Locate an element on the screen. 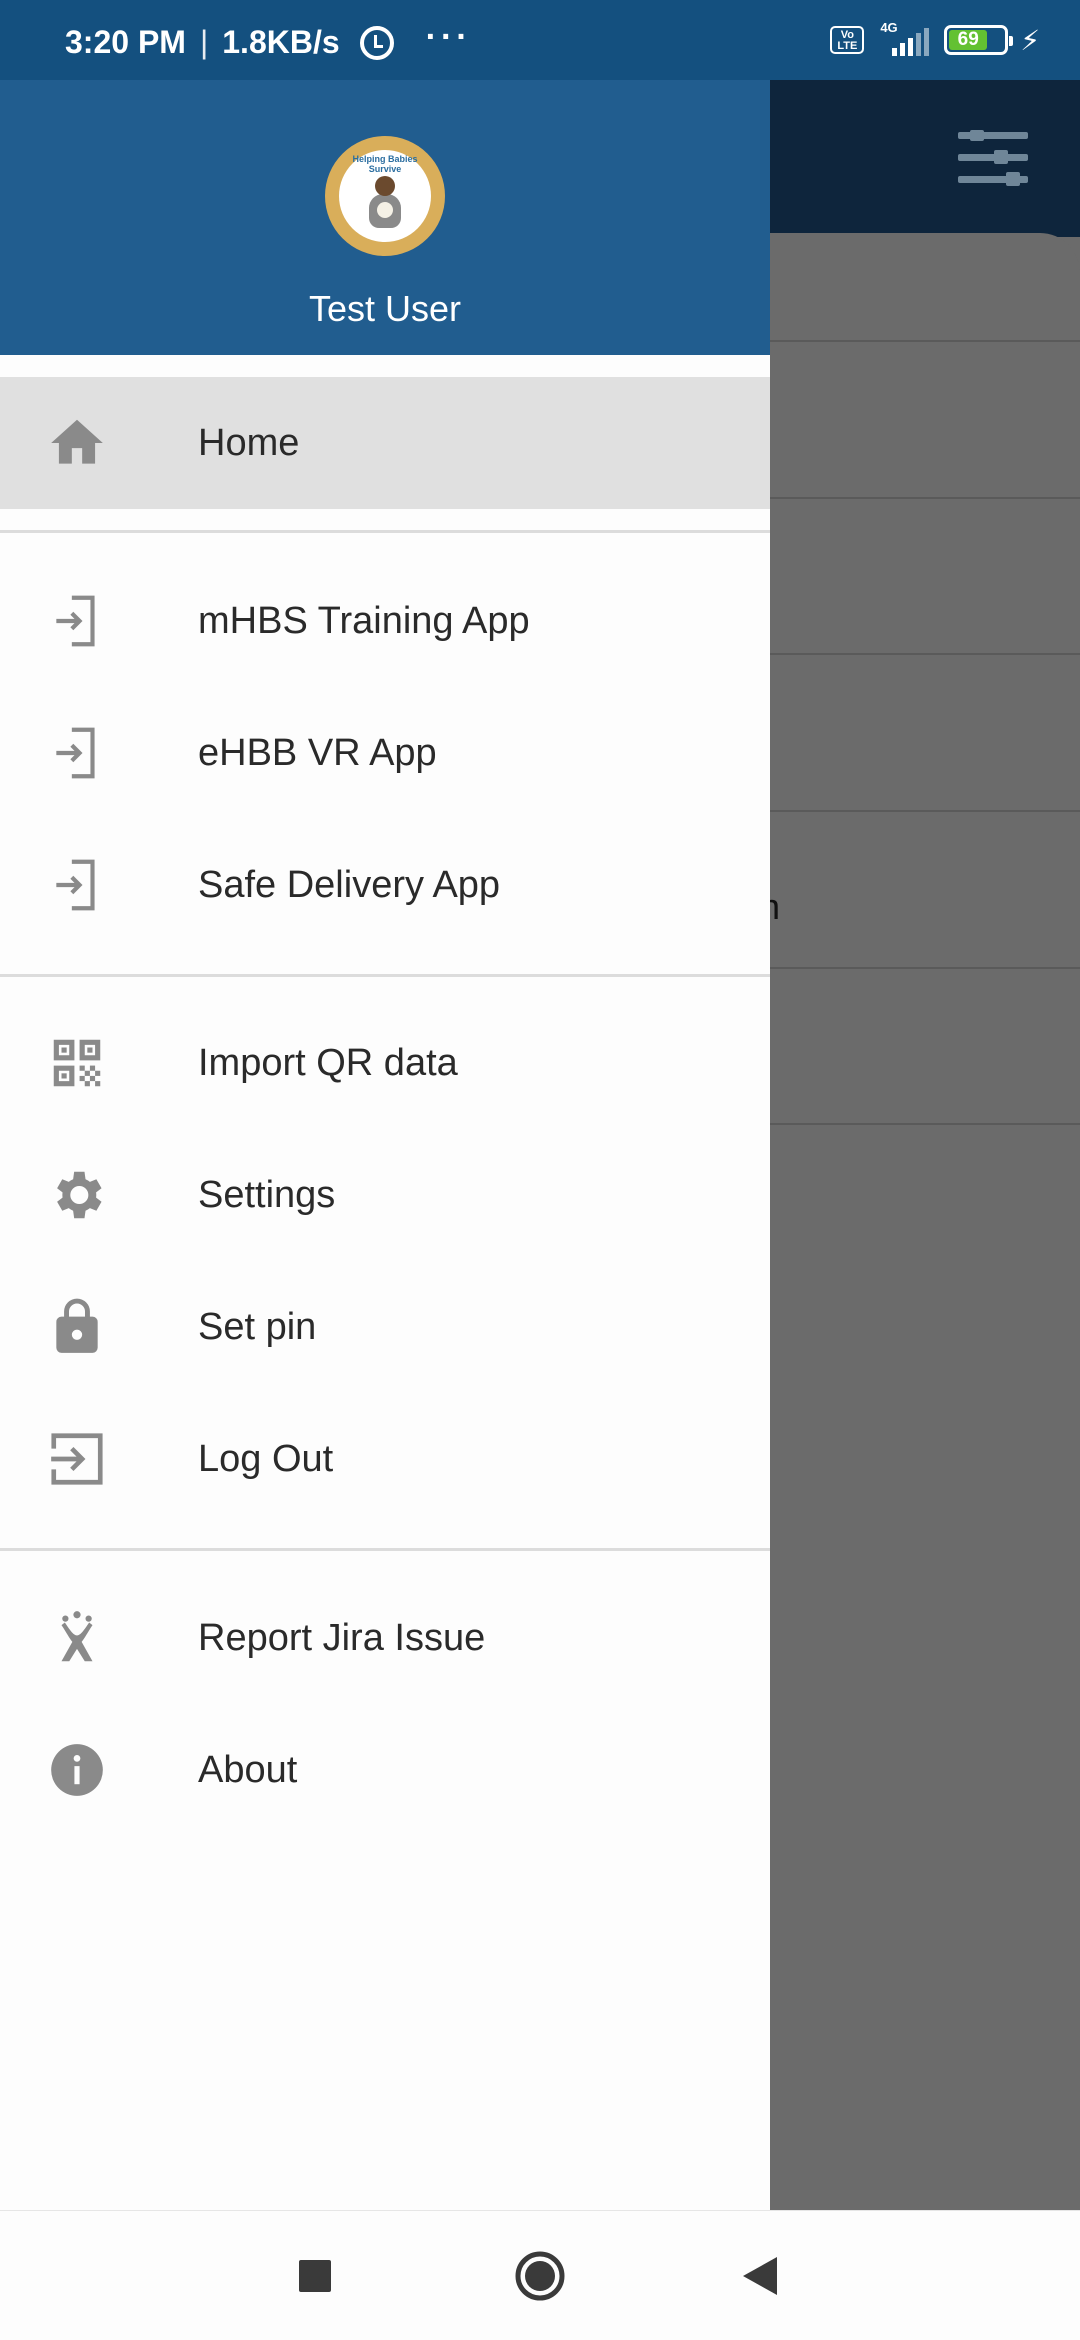 The height and width of the screenshot is (2340, 1080). logout-icon is located at coordinates (77, 1459).